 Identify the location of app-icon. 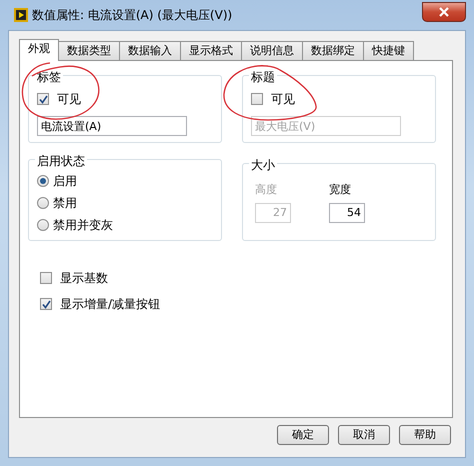
(21, 15).